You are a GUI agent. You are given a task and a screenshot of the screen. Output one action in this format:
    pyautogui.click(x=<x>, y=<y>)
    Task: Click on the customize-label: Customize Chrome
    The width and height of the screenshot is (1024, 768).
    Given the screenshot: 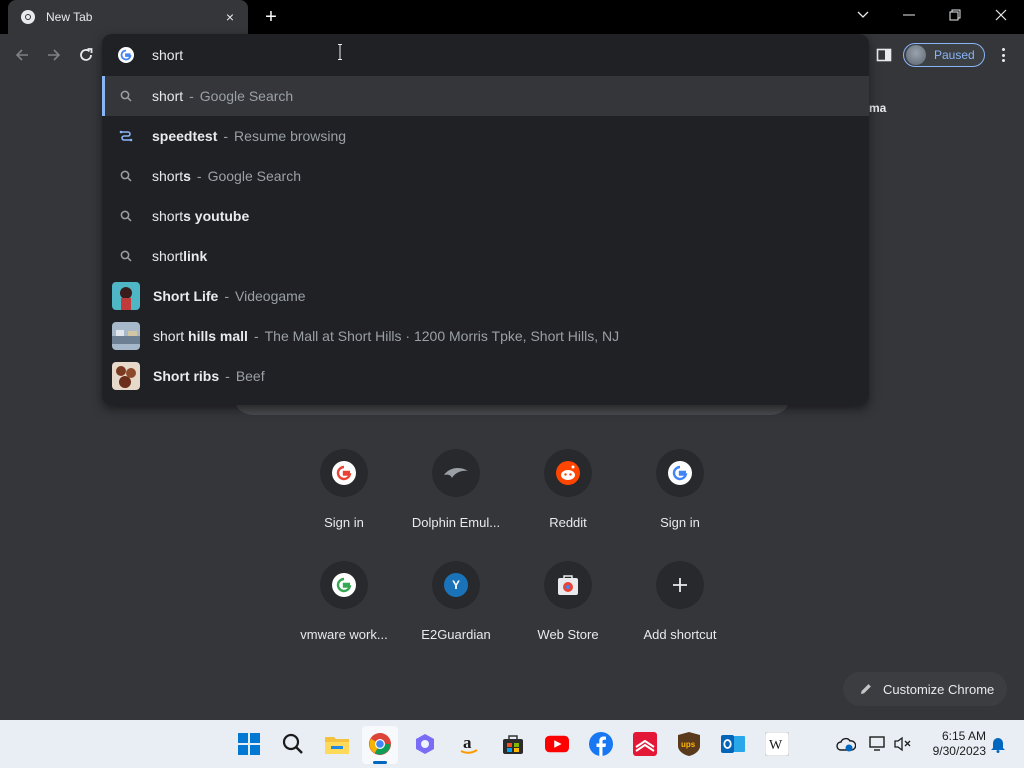 What is the action you would take?
    pyautogui.click(x=939, y=689)
    